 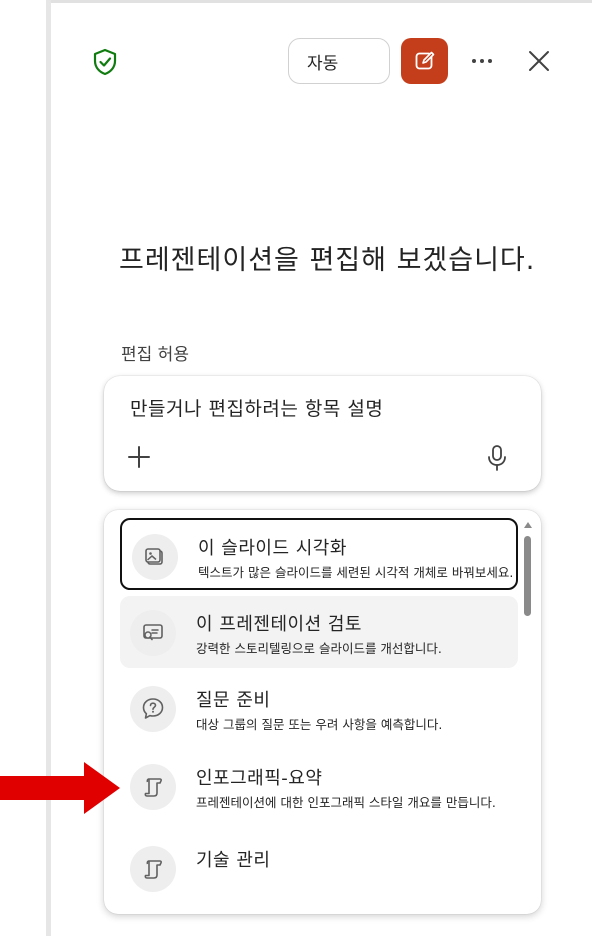 I want to click on menu-item-review-presentation: 이 프레젠테이션 검토 강력한 스토리텔링으로 슬라이드를 개선합니다., so click(x=319, y=632).